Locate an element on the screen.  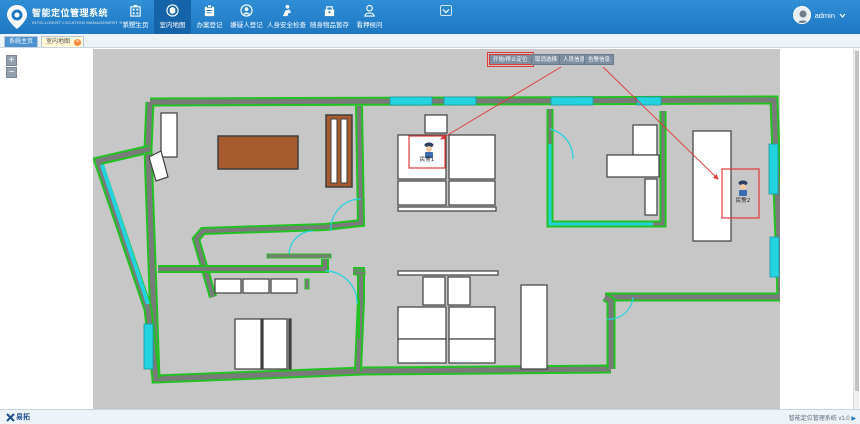
start-stop-locating-button: 开始/停止定位 is located at coordinates (510, 59).